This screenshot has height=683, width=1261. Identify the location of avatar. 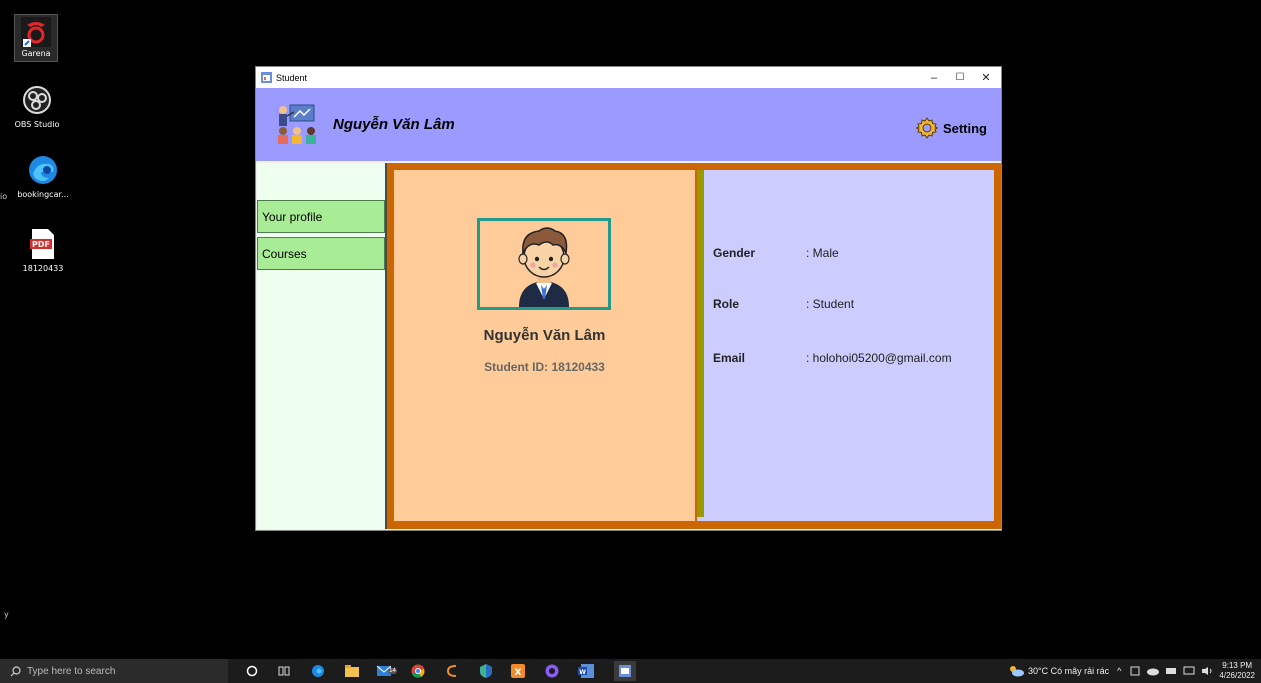
(544, 264).